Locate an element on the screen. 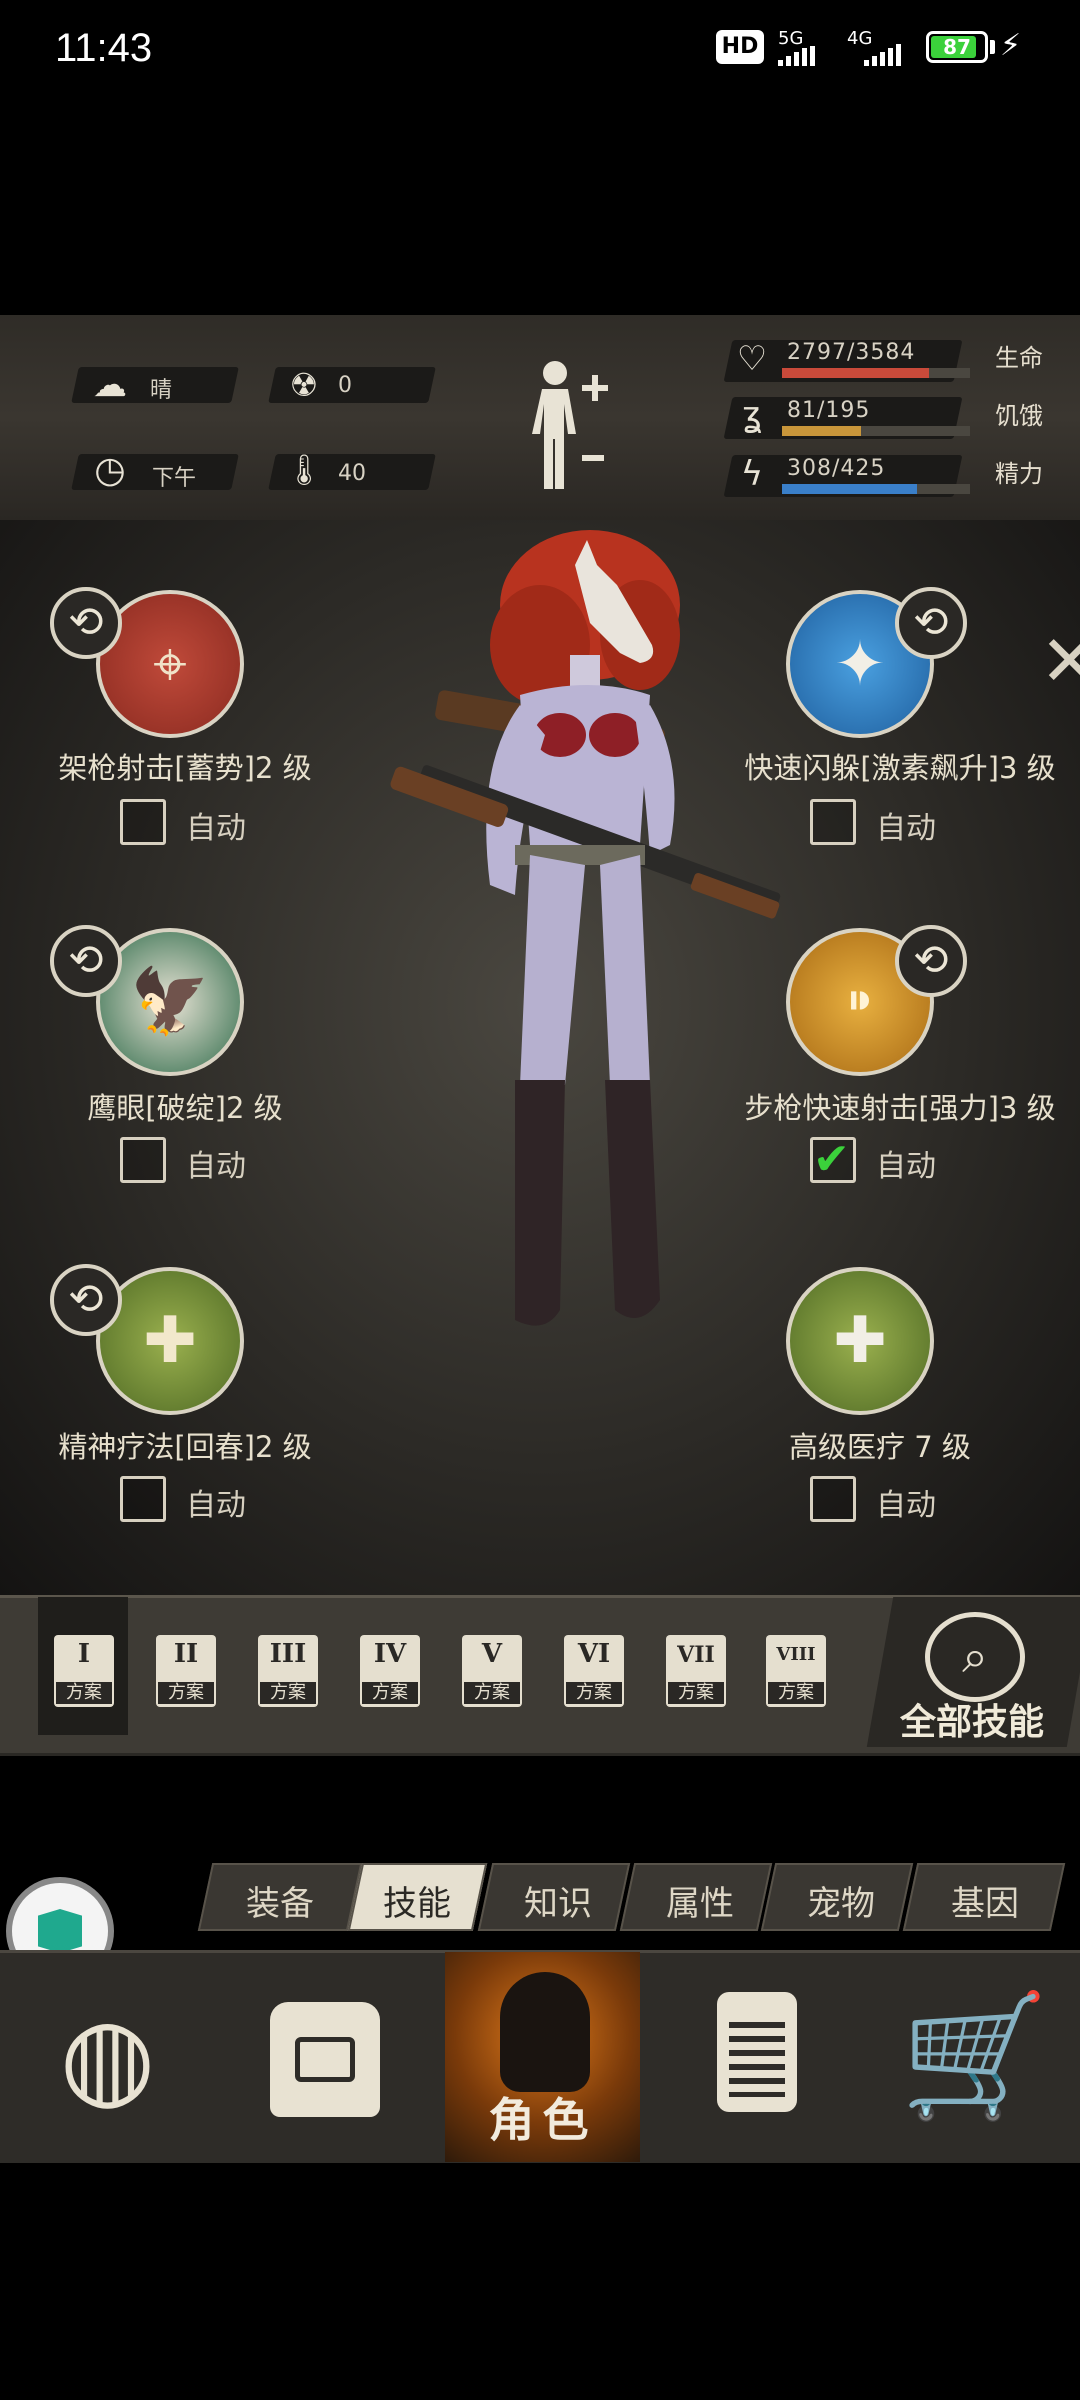 The image size is (1080, 2400). plan-3-number: III is located at coordinates (288, 1654).